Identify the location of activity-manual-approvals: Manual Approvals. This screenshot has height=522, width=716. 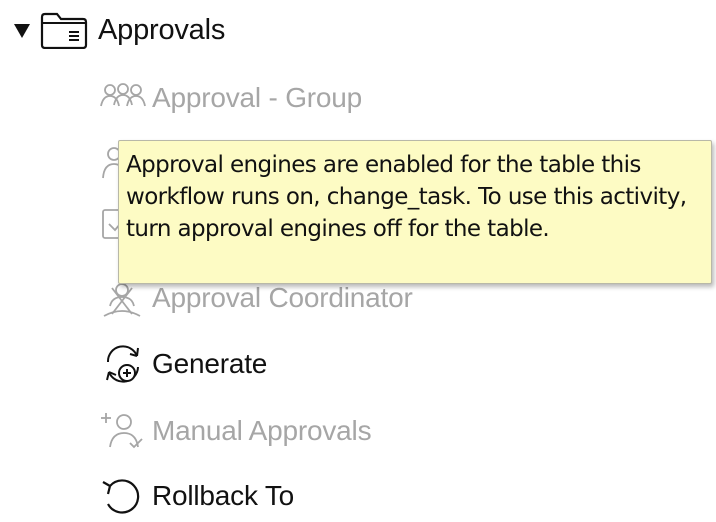
(236, 431).